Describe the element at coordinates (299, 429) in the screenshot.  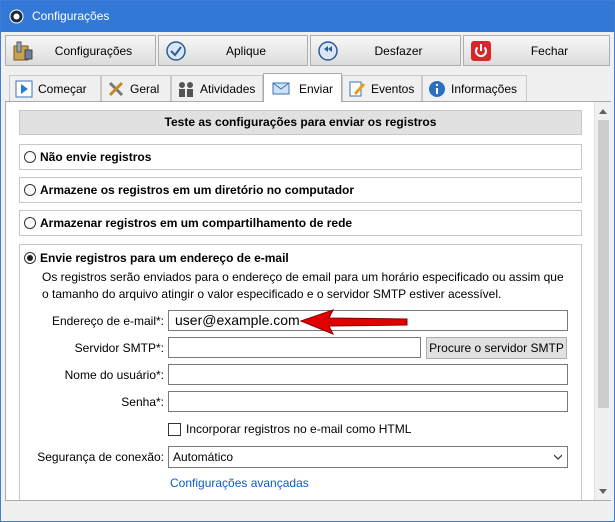
I see `html-checkbox-label: Incorporar registros no e-mail como HTML` at that location.